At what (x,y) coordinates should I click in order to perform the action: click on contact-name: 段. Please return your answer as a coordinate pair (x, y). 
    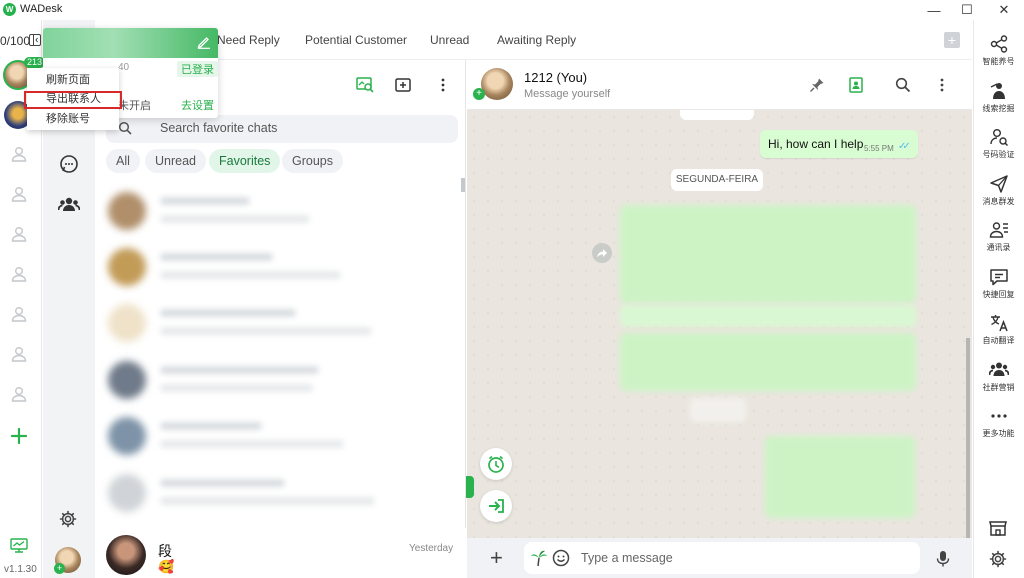
    Looking at the image, I should click on (165, 551).